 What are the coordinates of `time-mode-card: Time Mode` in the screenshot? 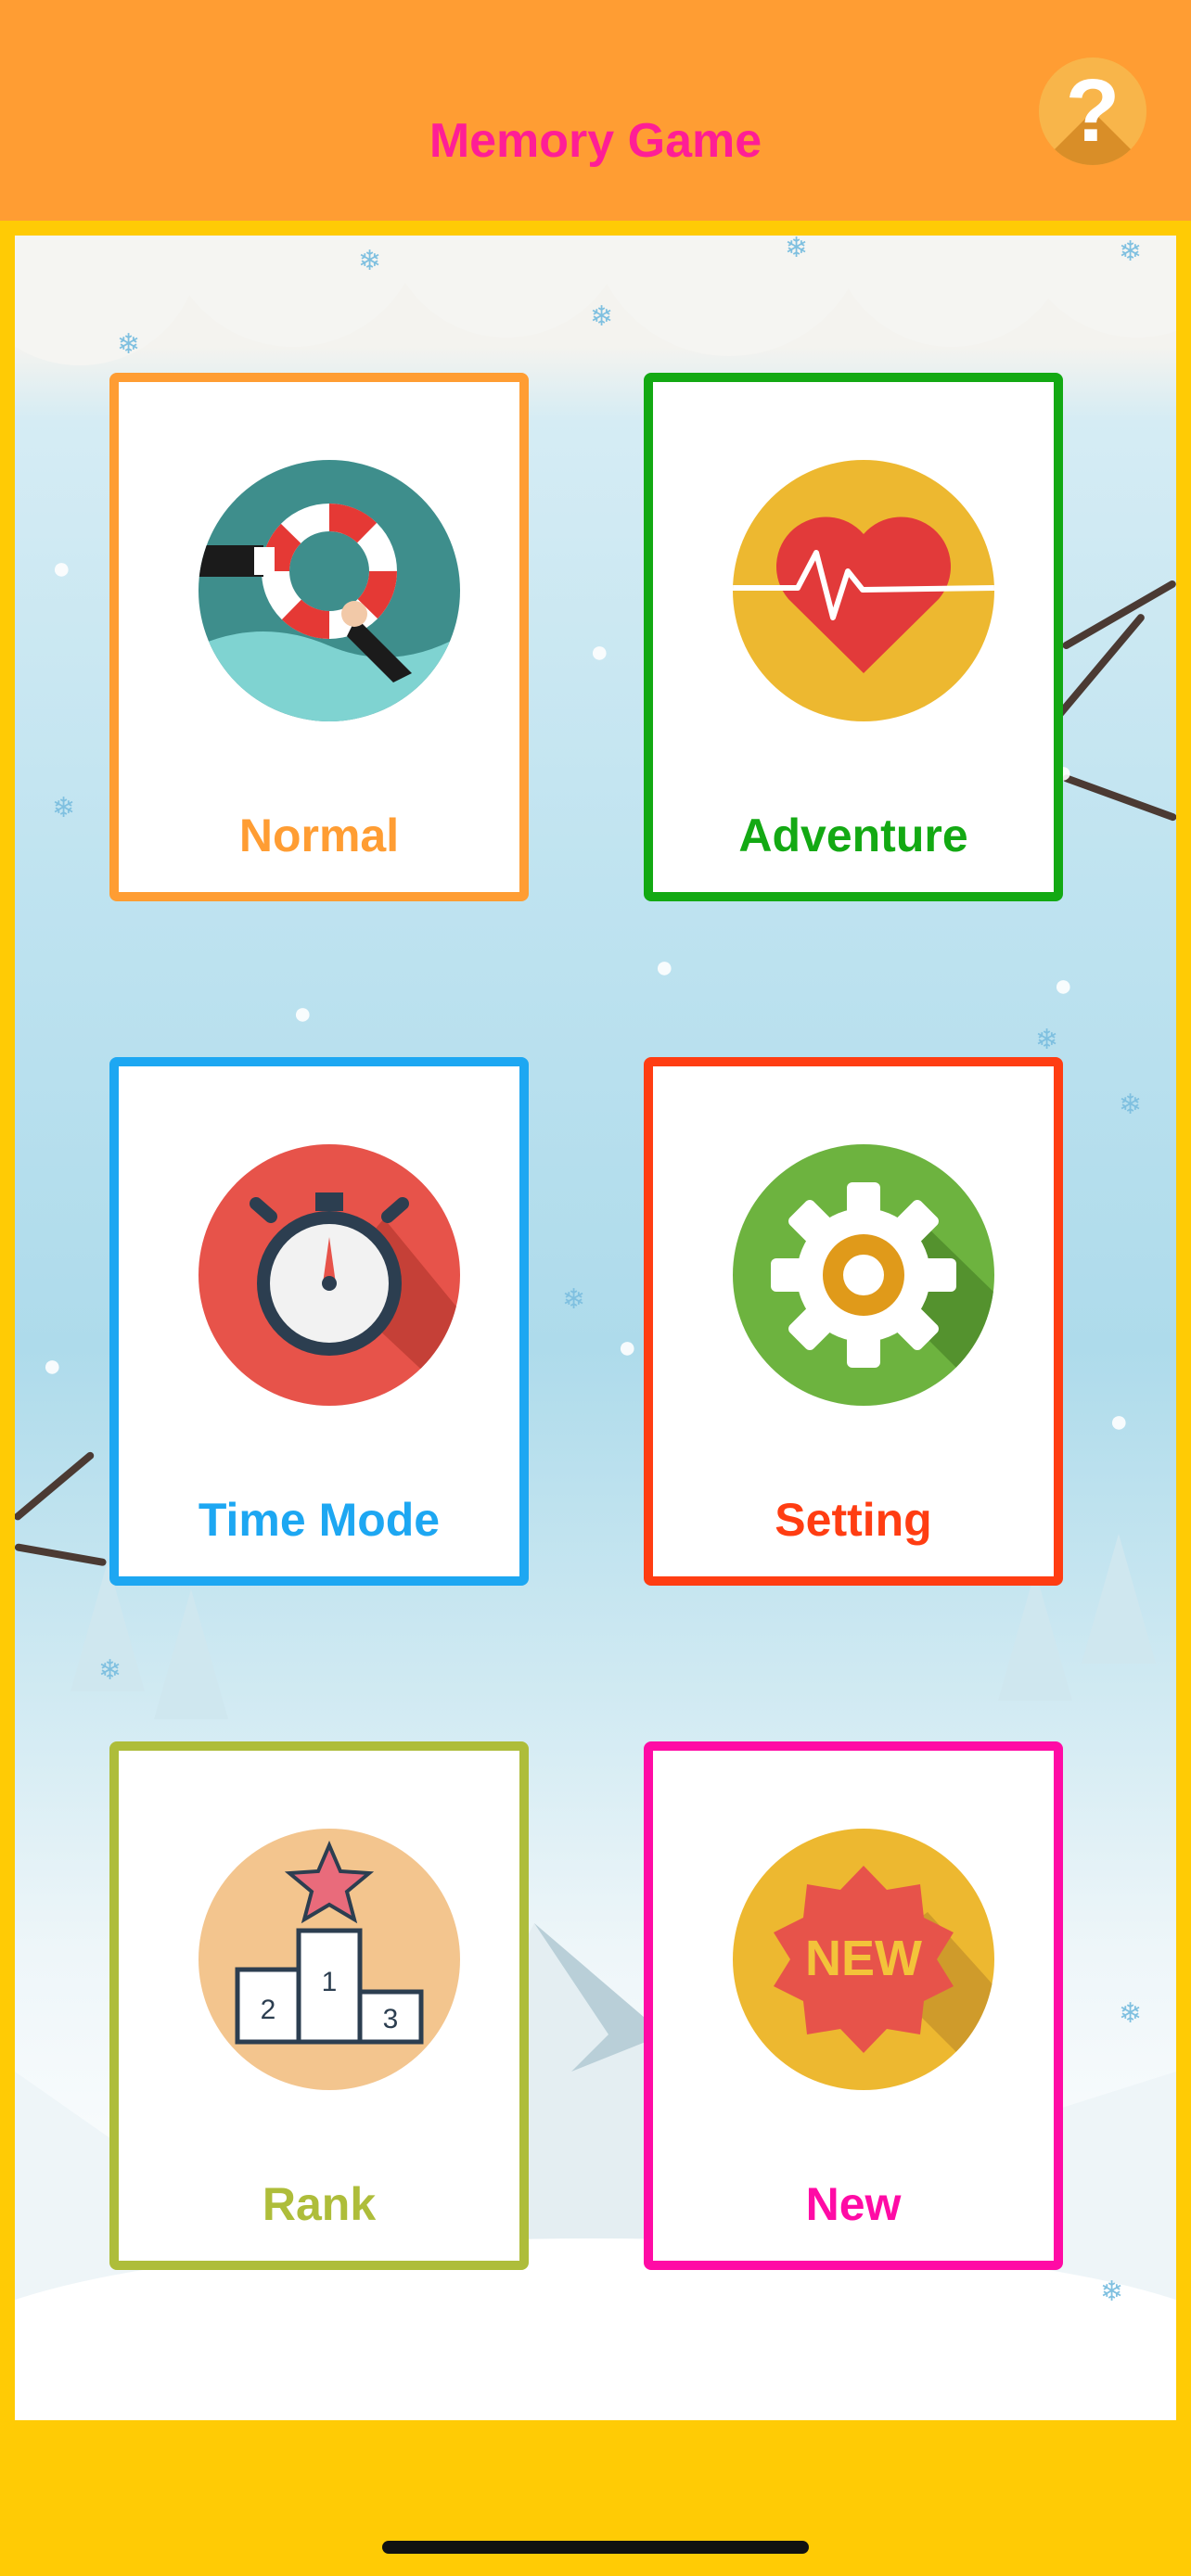 It's located at (319, 1321).